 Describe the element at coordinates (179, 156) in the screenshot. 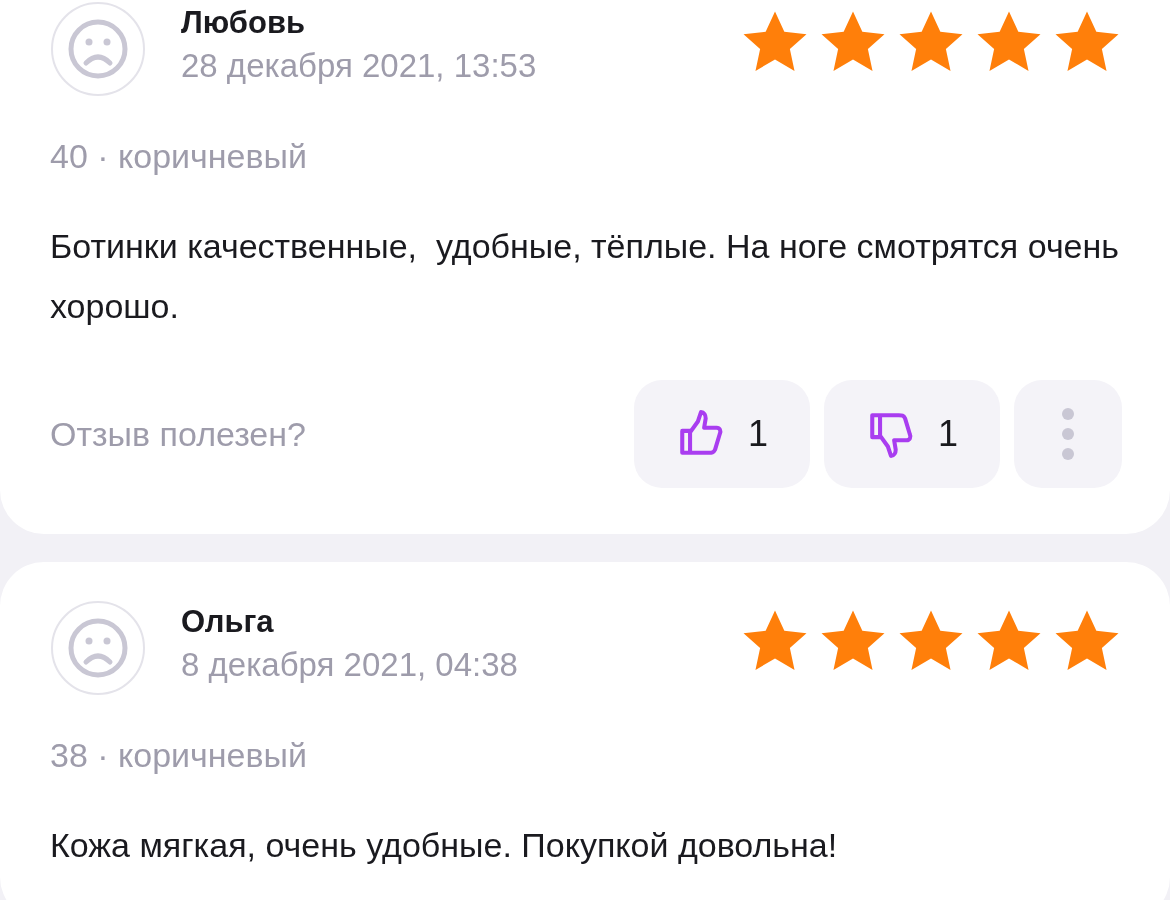

I see `product-variant: 40 · коричневый` at that location.